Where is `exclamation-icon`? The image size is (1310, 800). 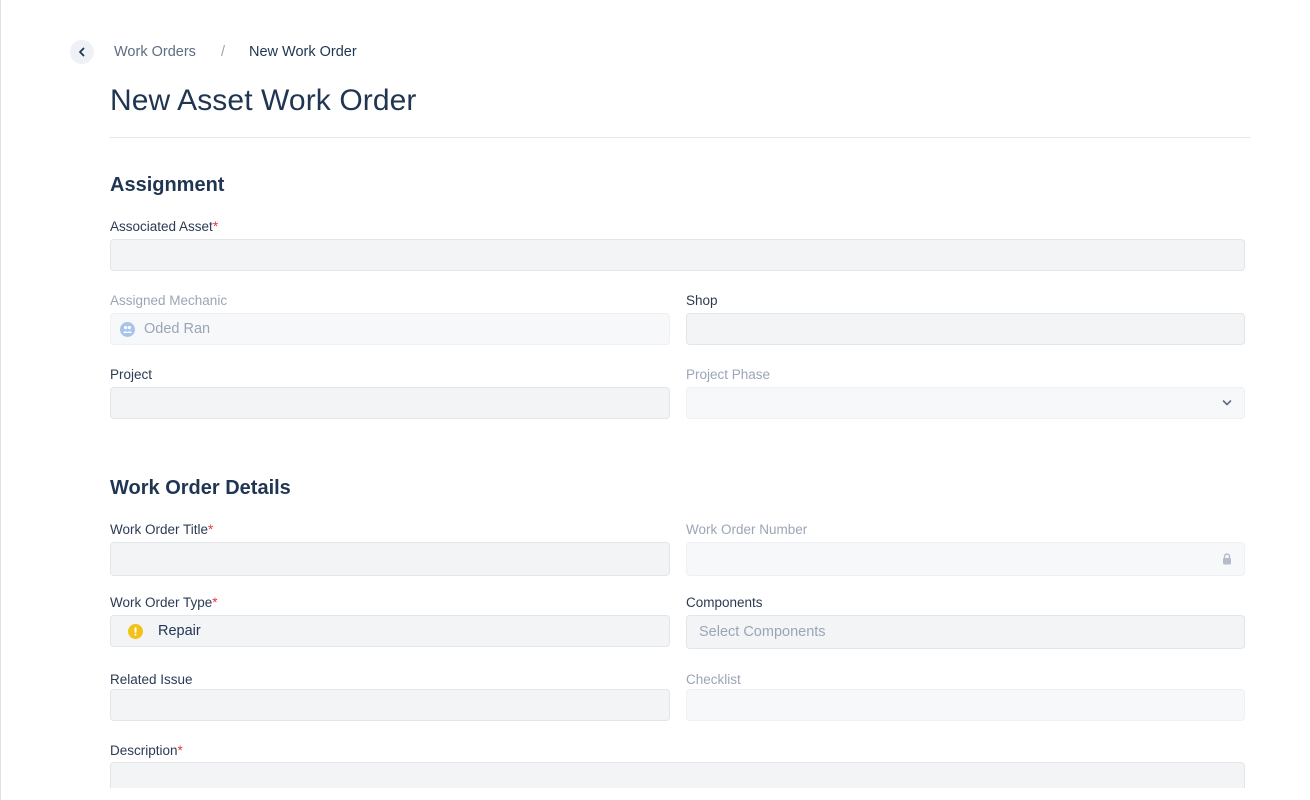
exclamation-icon is located at coordinates (135, 631).